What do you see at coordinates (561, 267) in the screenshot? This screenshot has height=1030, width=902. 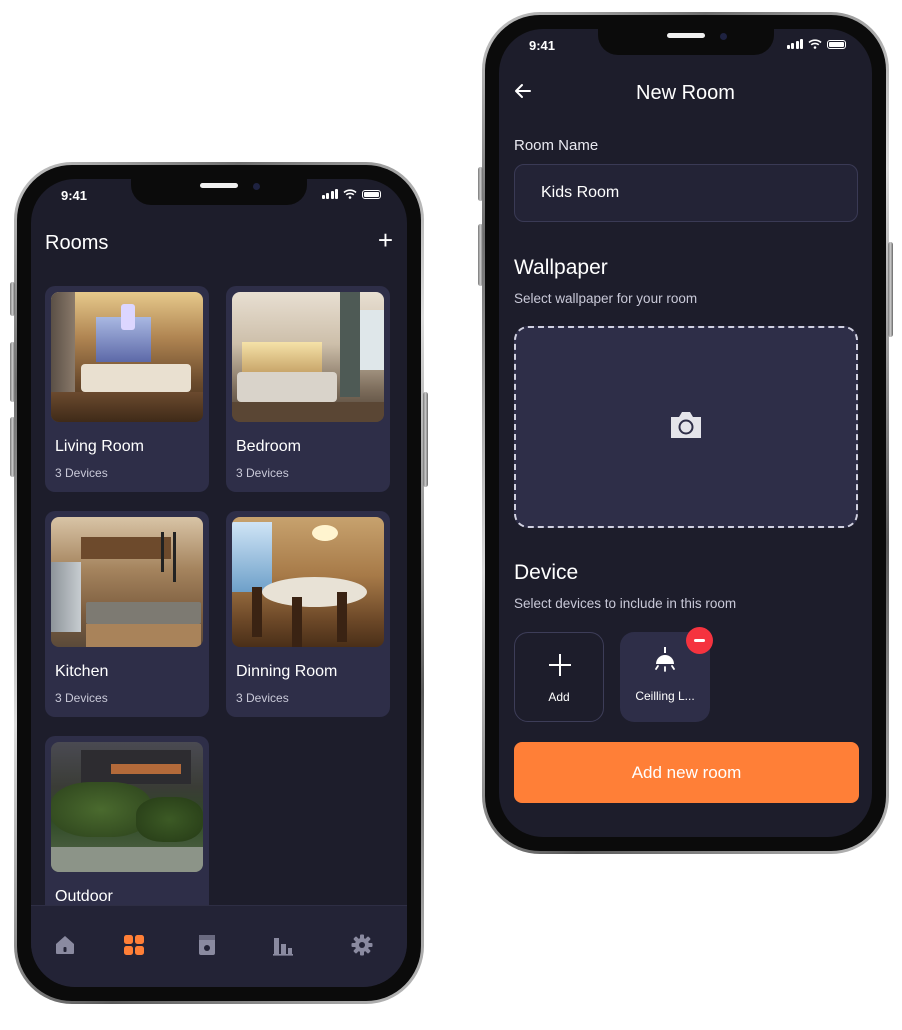 I see `wallpaper-title: Wallpaper` at bounding box center [561, 267].